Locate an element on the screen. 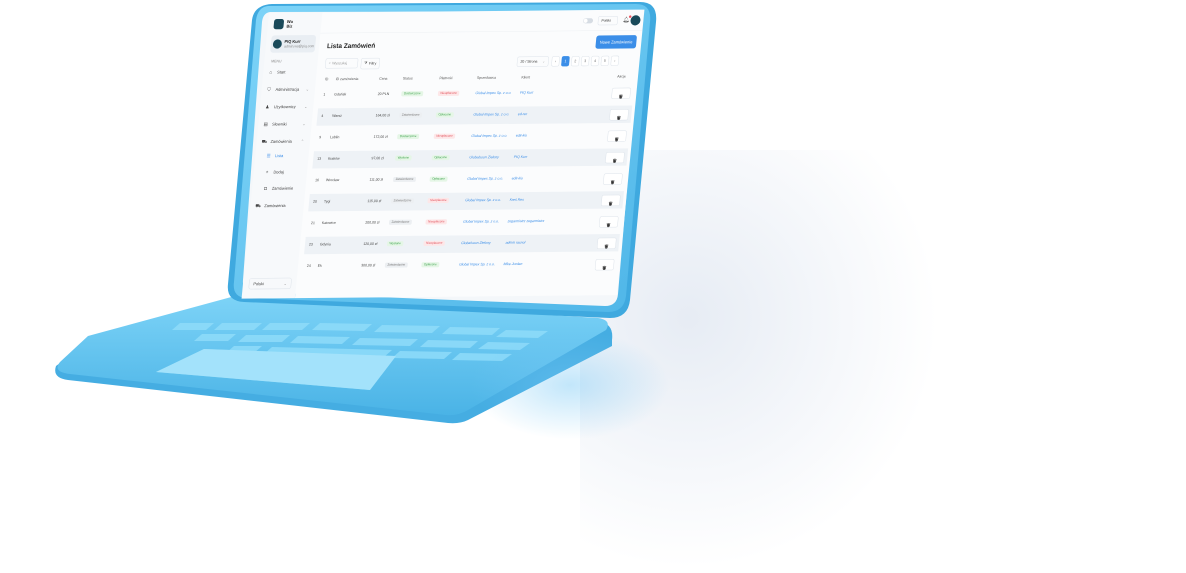 This screenshot has height=573, width=1186. sidebar-item-administracja: ⛉ Administracja ⌄ is located at coordinates (289, 89).